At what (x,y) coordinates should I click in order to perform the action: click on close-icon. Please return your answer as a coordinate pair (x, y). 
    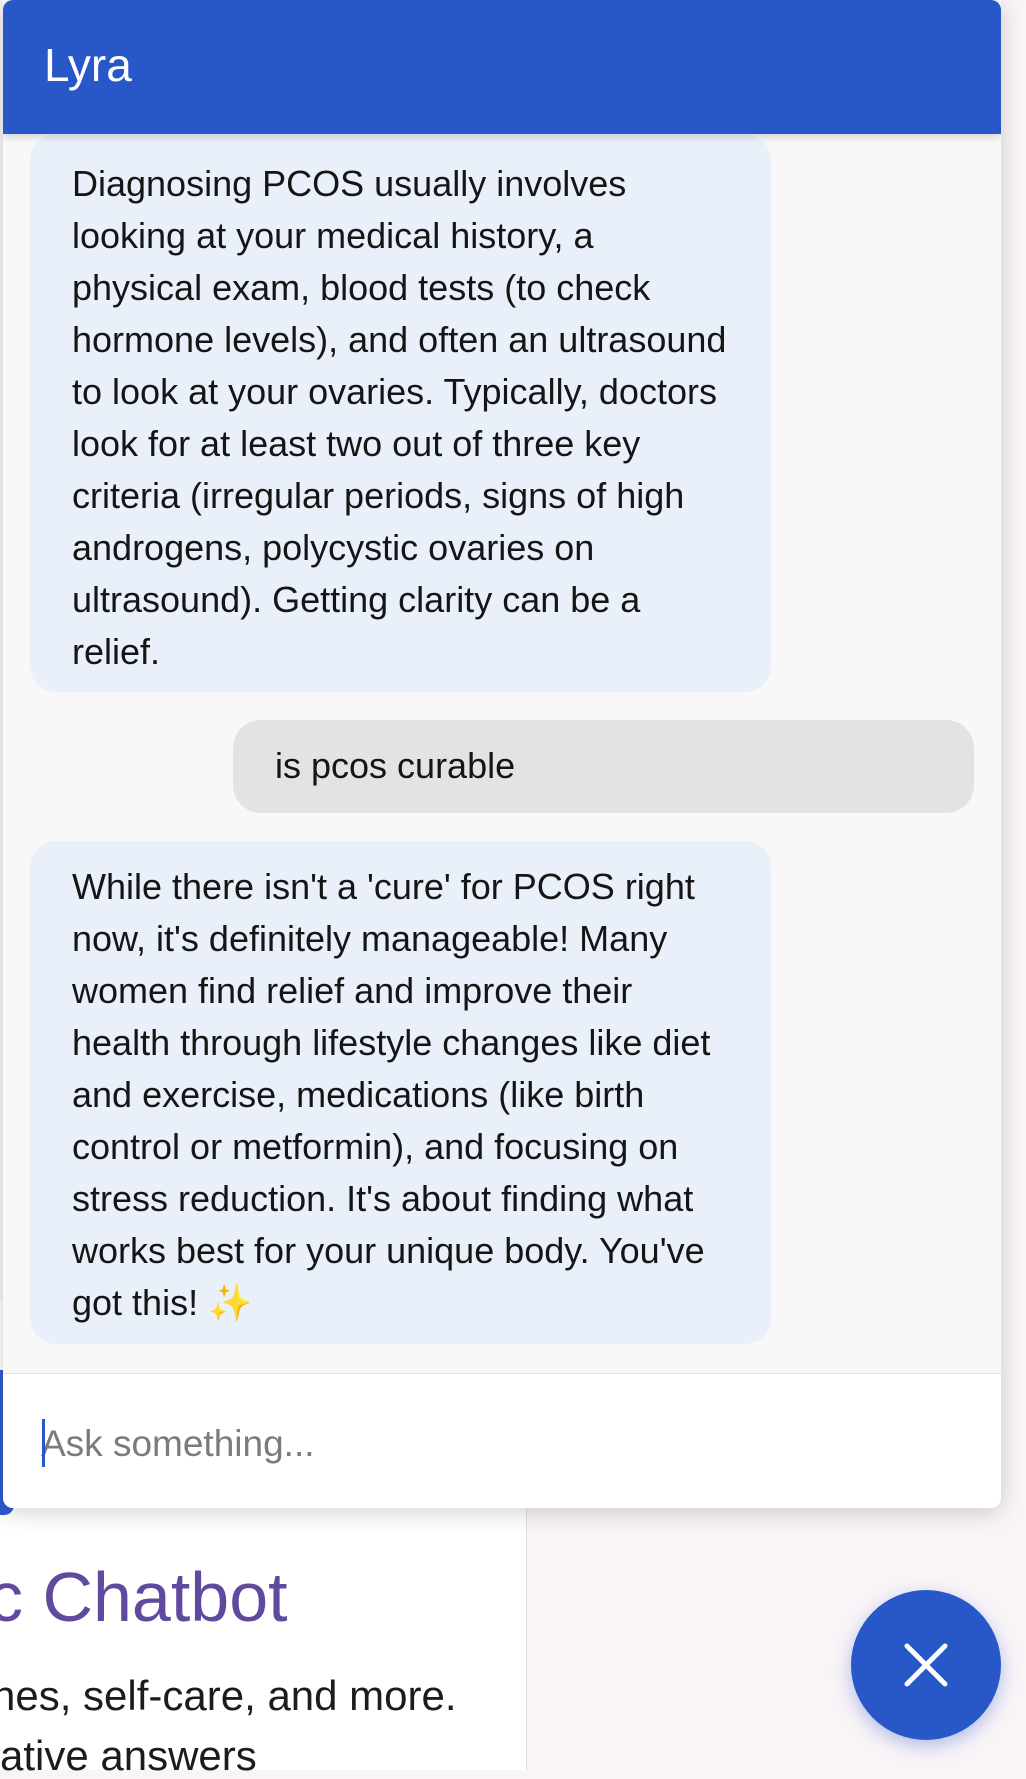
    Looking at the image, I should click on (926, 1665).